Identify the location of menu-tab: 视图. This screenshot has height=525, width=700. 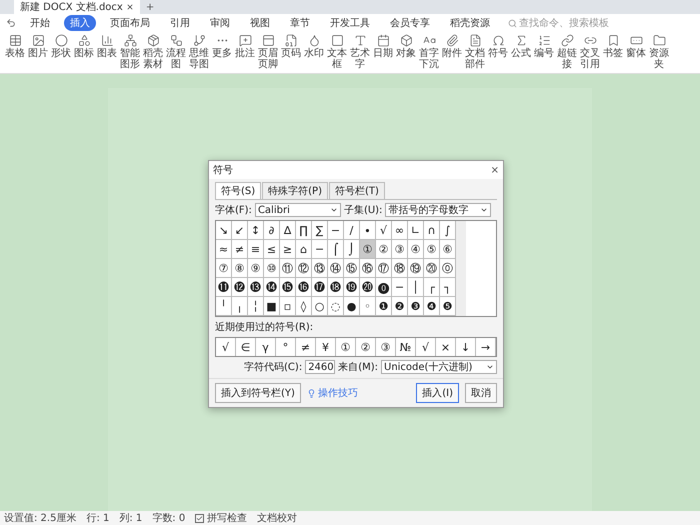
(260, 23).